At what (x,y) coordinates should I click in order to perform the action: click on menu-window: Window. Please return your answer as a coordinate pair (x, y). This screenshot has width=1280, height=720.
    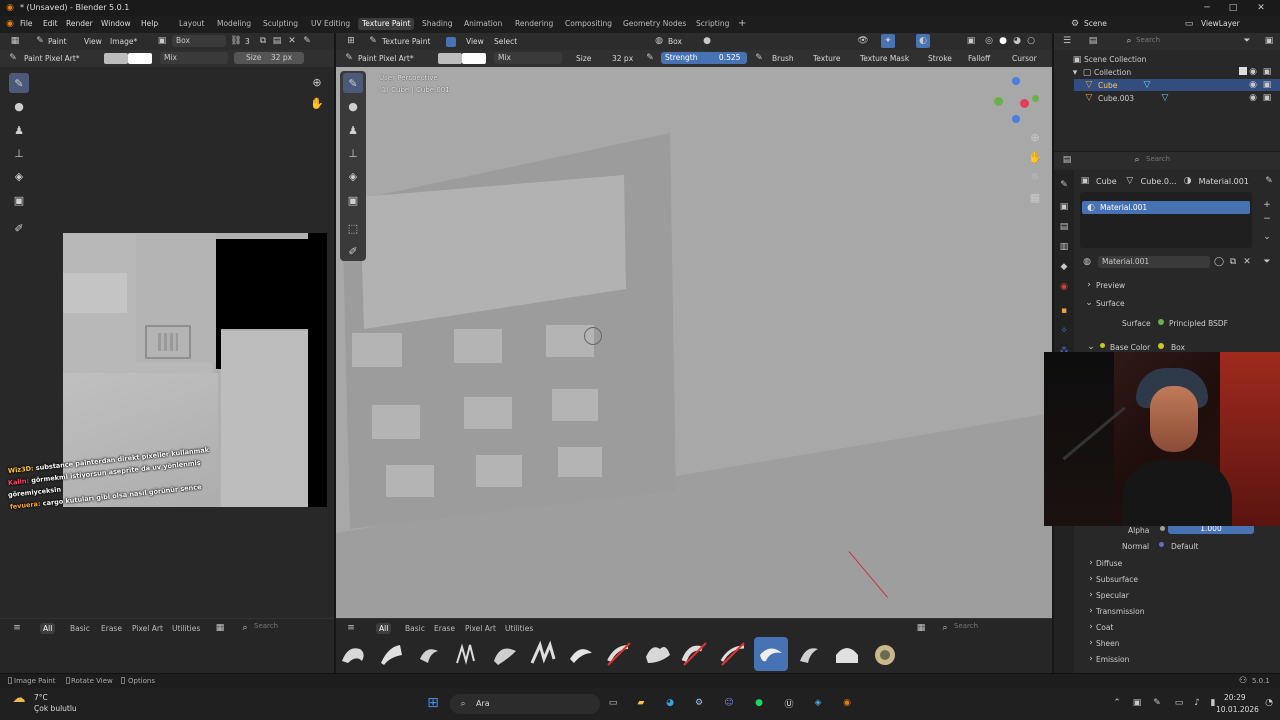
    Looking at the image, I should click on (116, 23).